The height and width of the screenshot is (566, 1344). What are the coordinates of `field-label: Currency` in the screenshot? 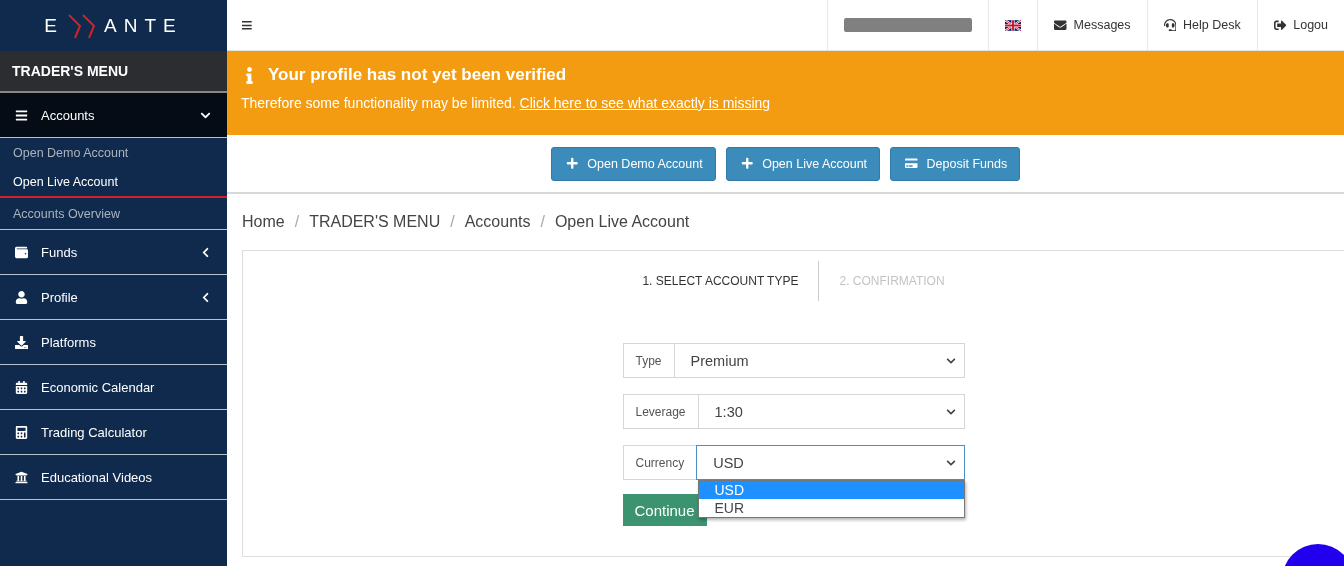 It's located at (659, 462).